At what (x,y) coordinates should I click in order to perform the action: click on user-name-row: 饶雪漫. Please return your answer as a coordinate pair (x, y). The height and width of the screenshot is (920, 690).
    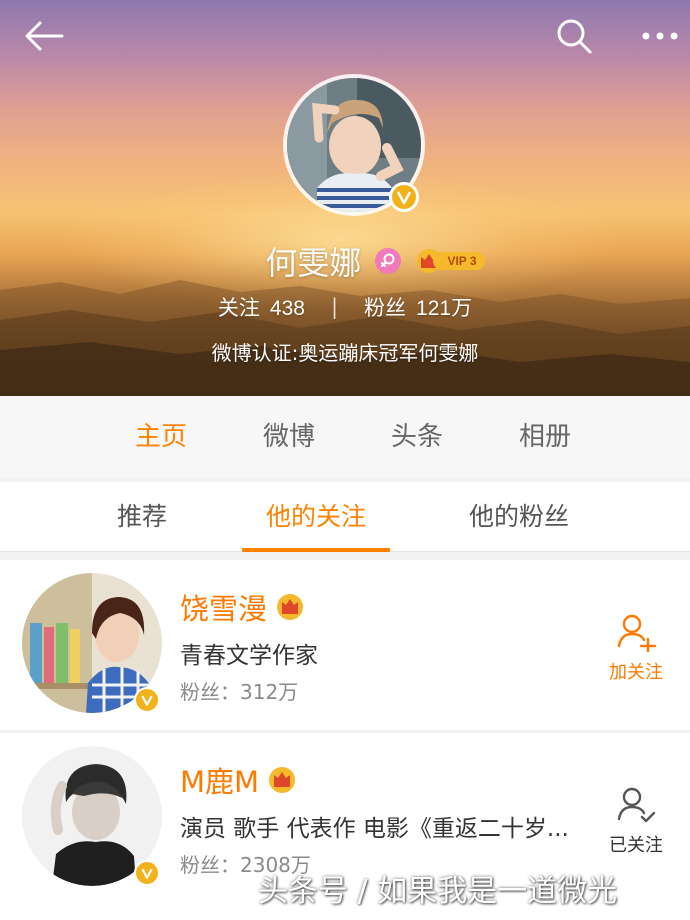
    Looking at the image, I should click on (242, 607).